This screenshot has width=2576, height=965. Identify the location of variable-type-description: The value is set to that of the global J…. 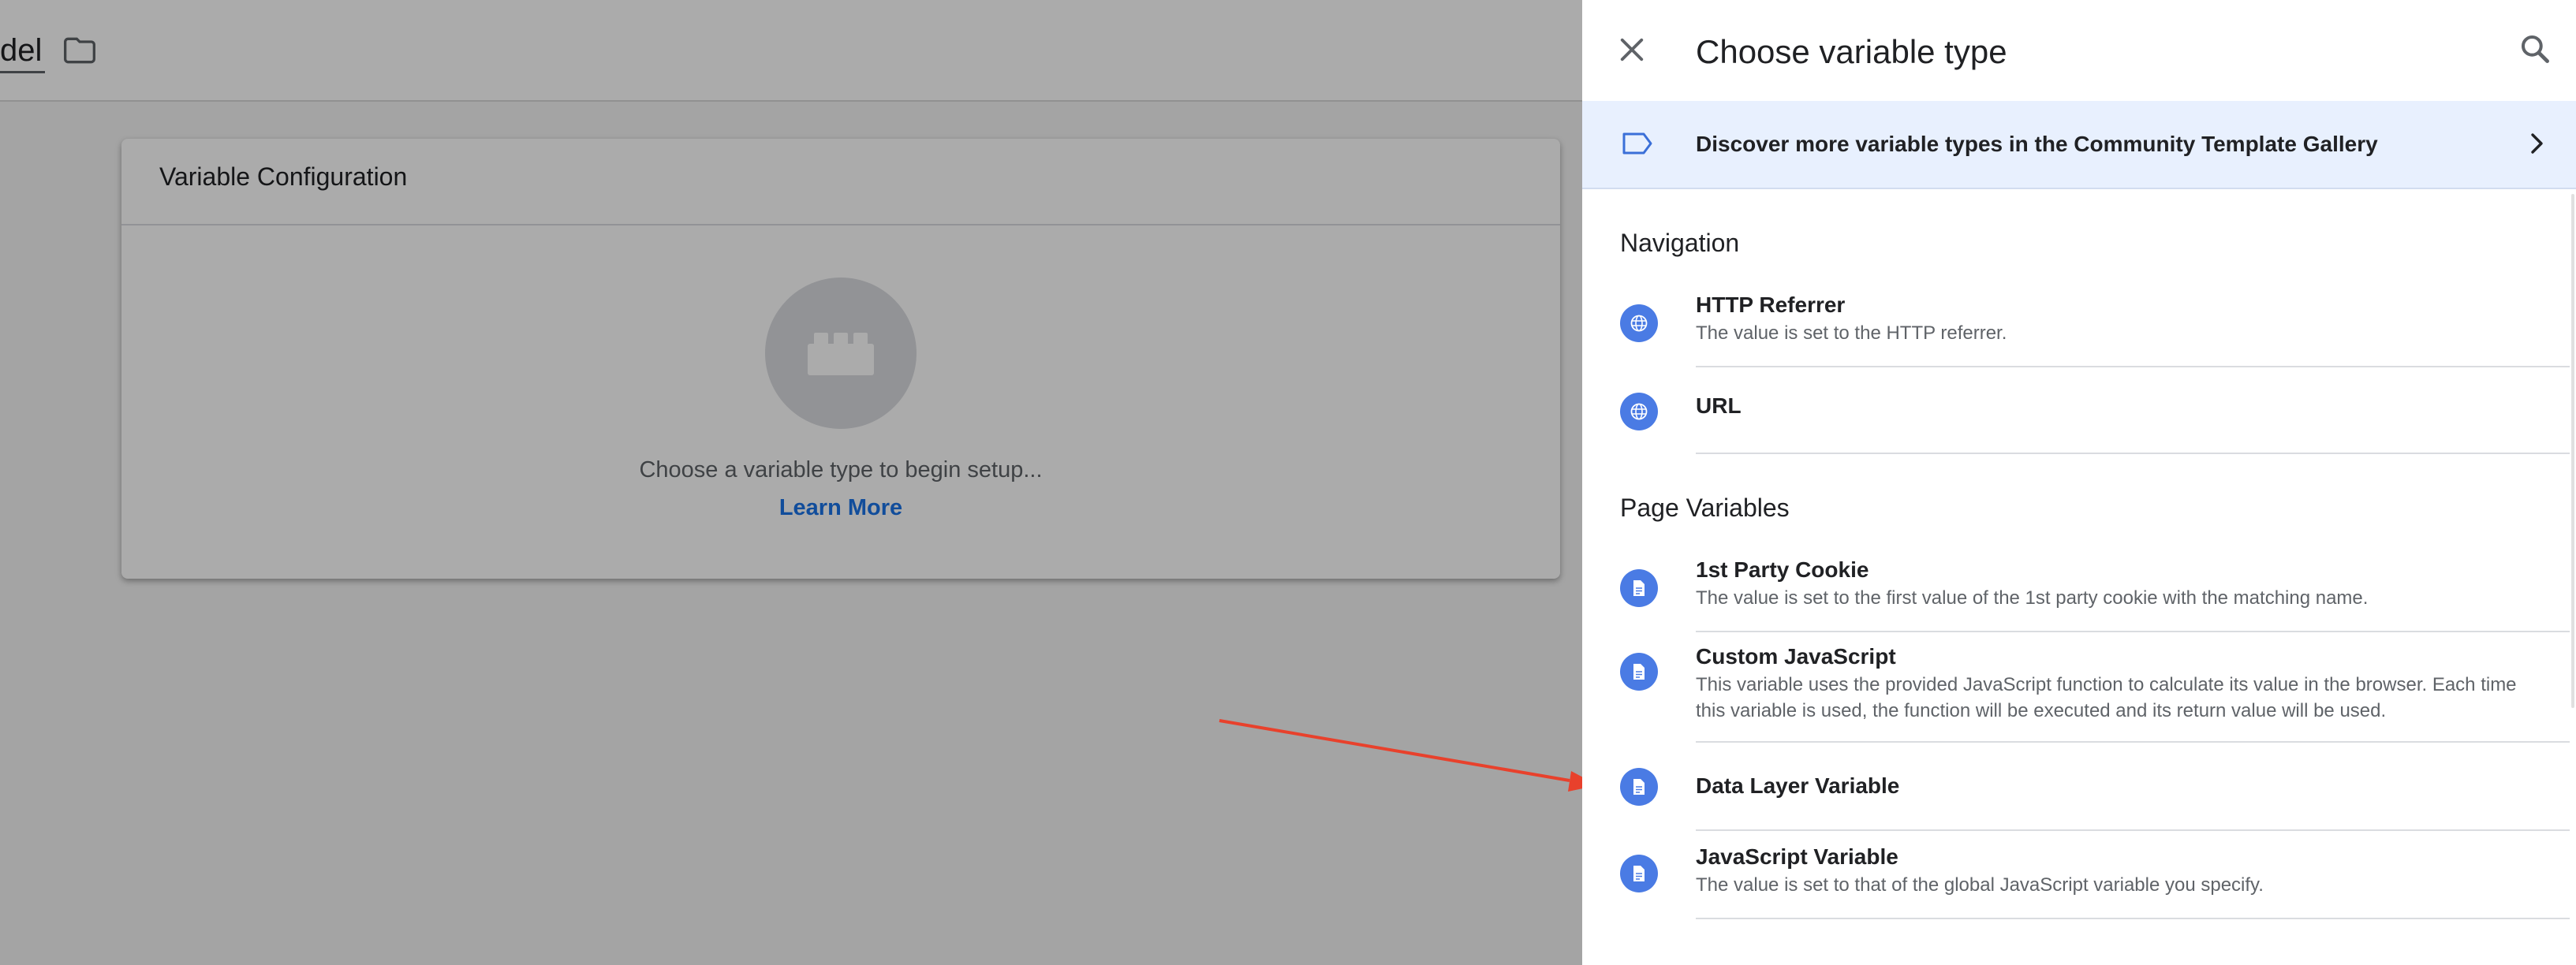
(1980, 885).